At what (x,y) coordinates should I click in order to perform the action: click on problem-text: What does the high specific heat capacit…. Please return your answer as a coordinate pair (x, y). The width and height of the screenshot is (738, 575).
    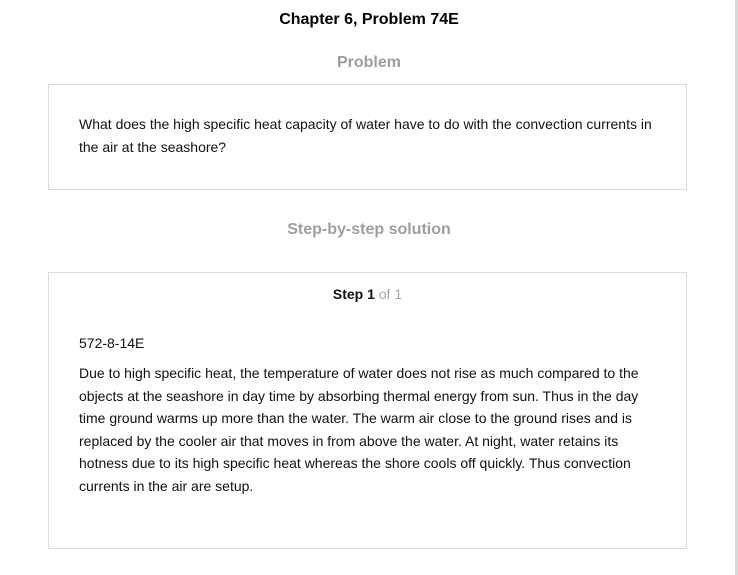
    Looking at the image, I should click on (365, 135).